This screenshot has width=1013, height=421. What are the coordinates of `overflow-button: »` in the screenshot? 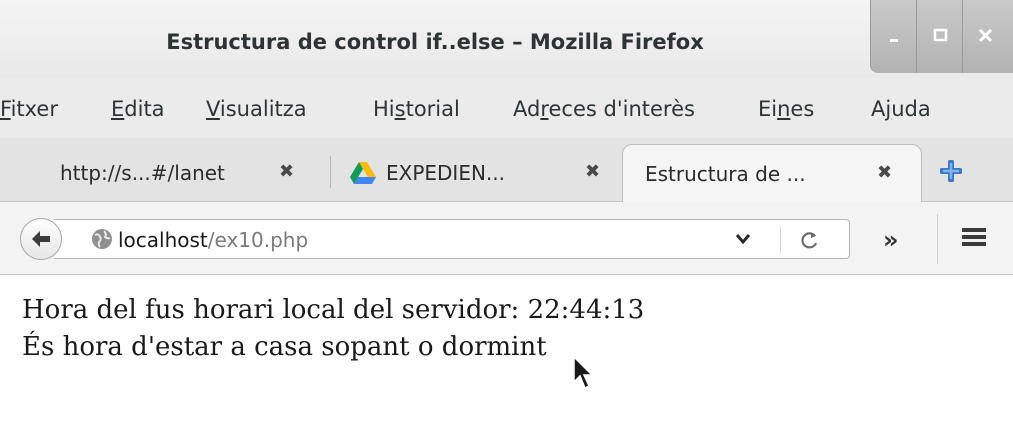 It's located at (891, 240).